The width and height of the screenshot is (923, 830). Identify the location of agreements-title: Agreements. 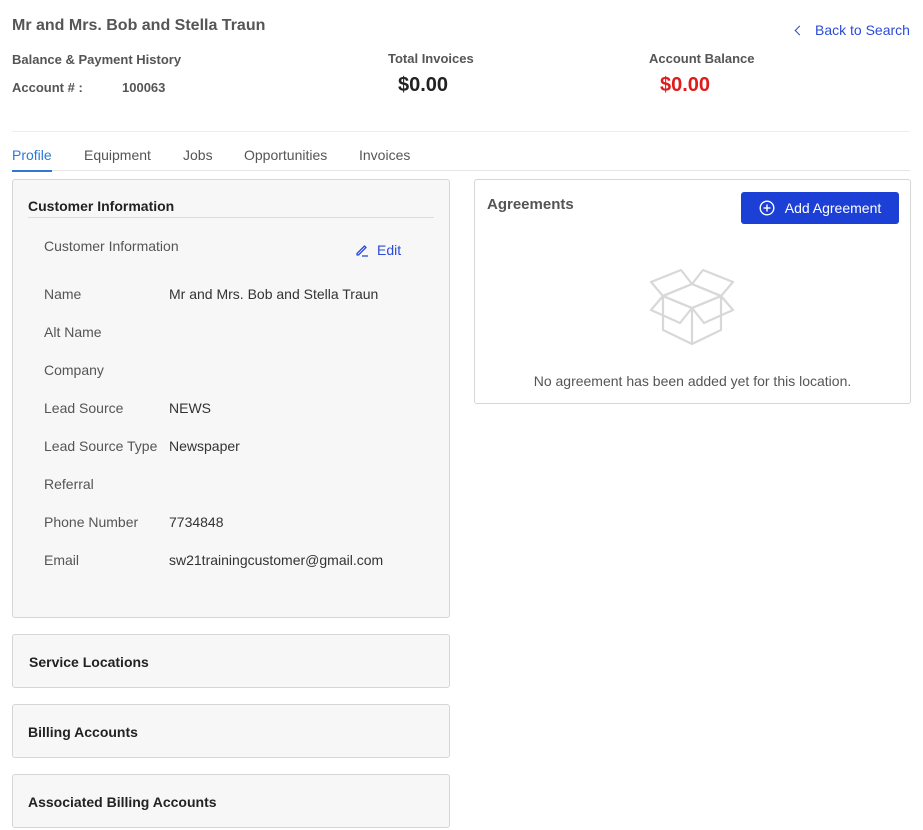
(530, 204).